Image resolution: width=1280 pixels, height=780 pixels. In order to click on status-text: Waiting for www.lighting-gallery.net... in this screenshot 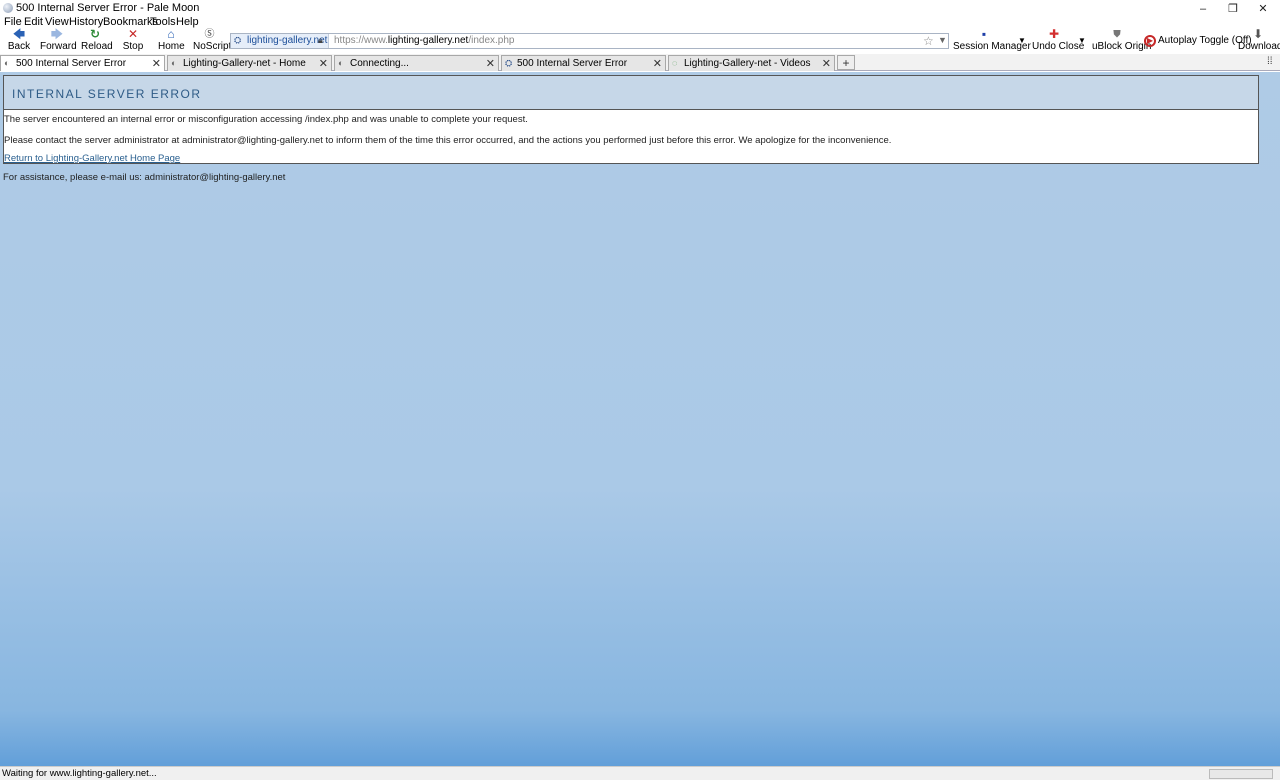, I will do `click(79, 773)`.